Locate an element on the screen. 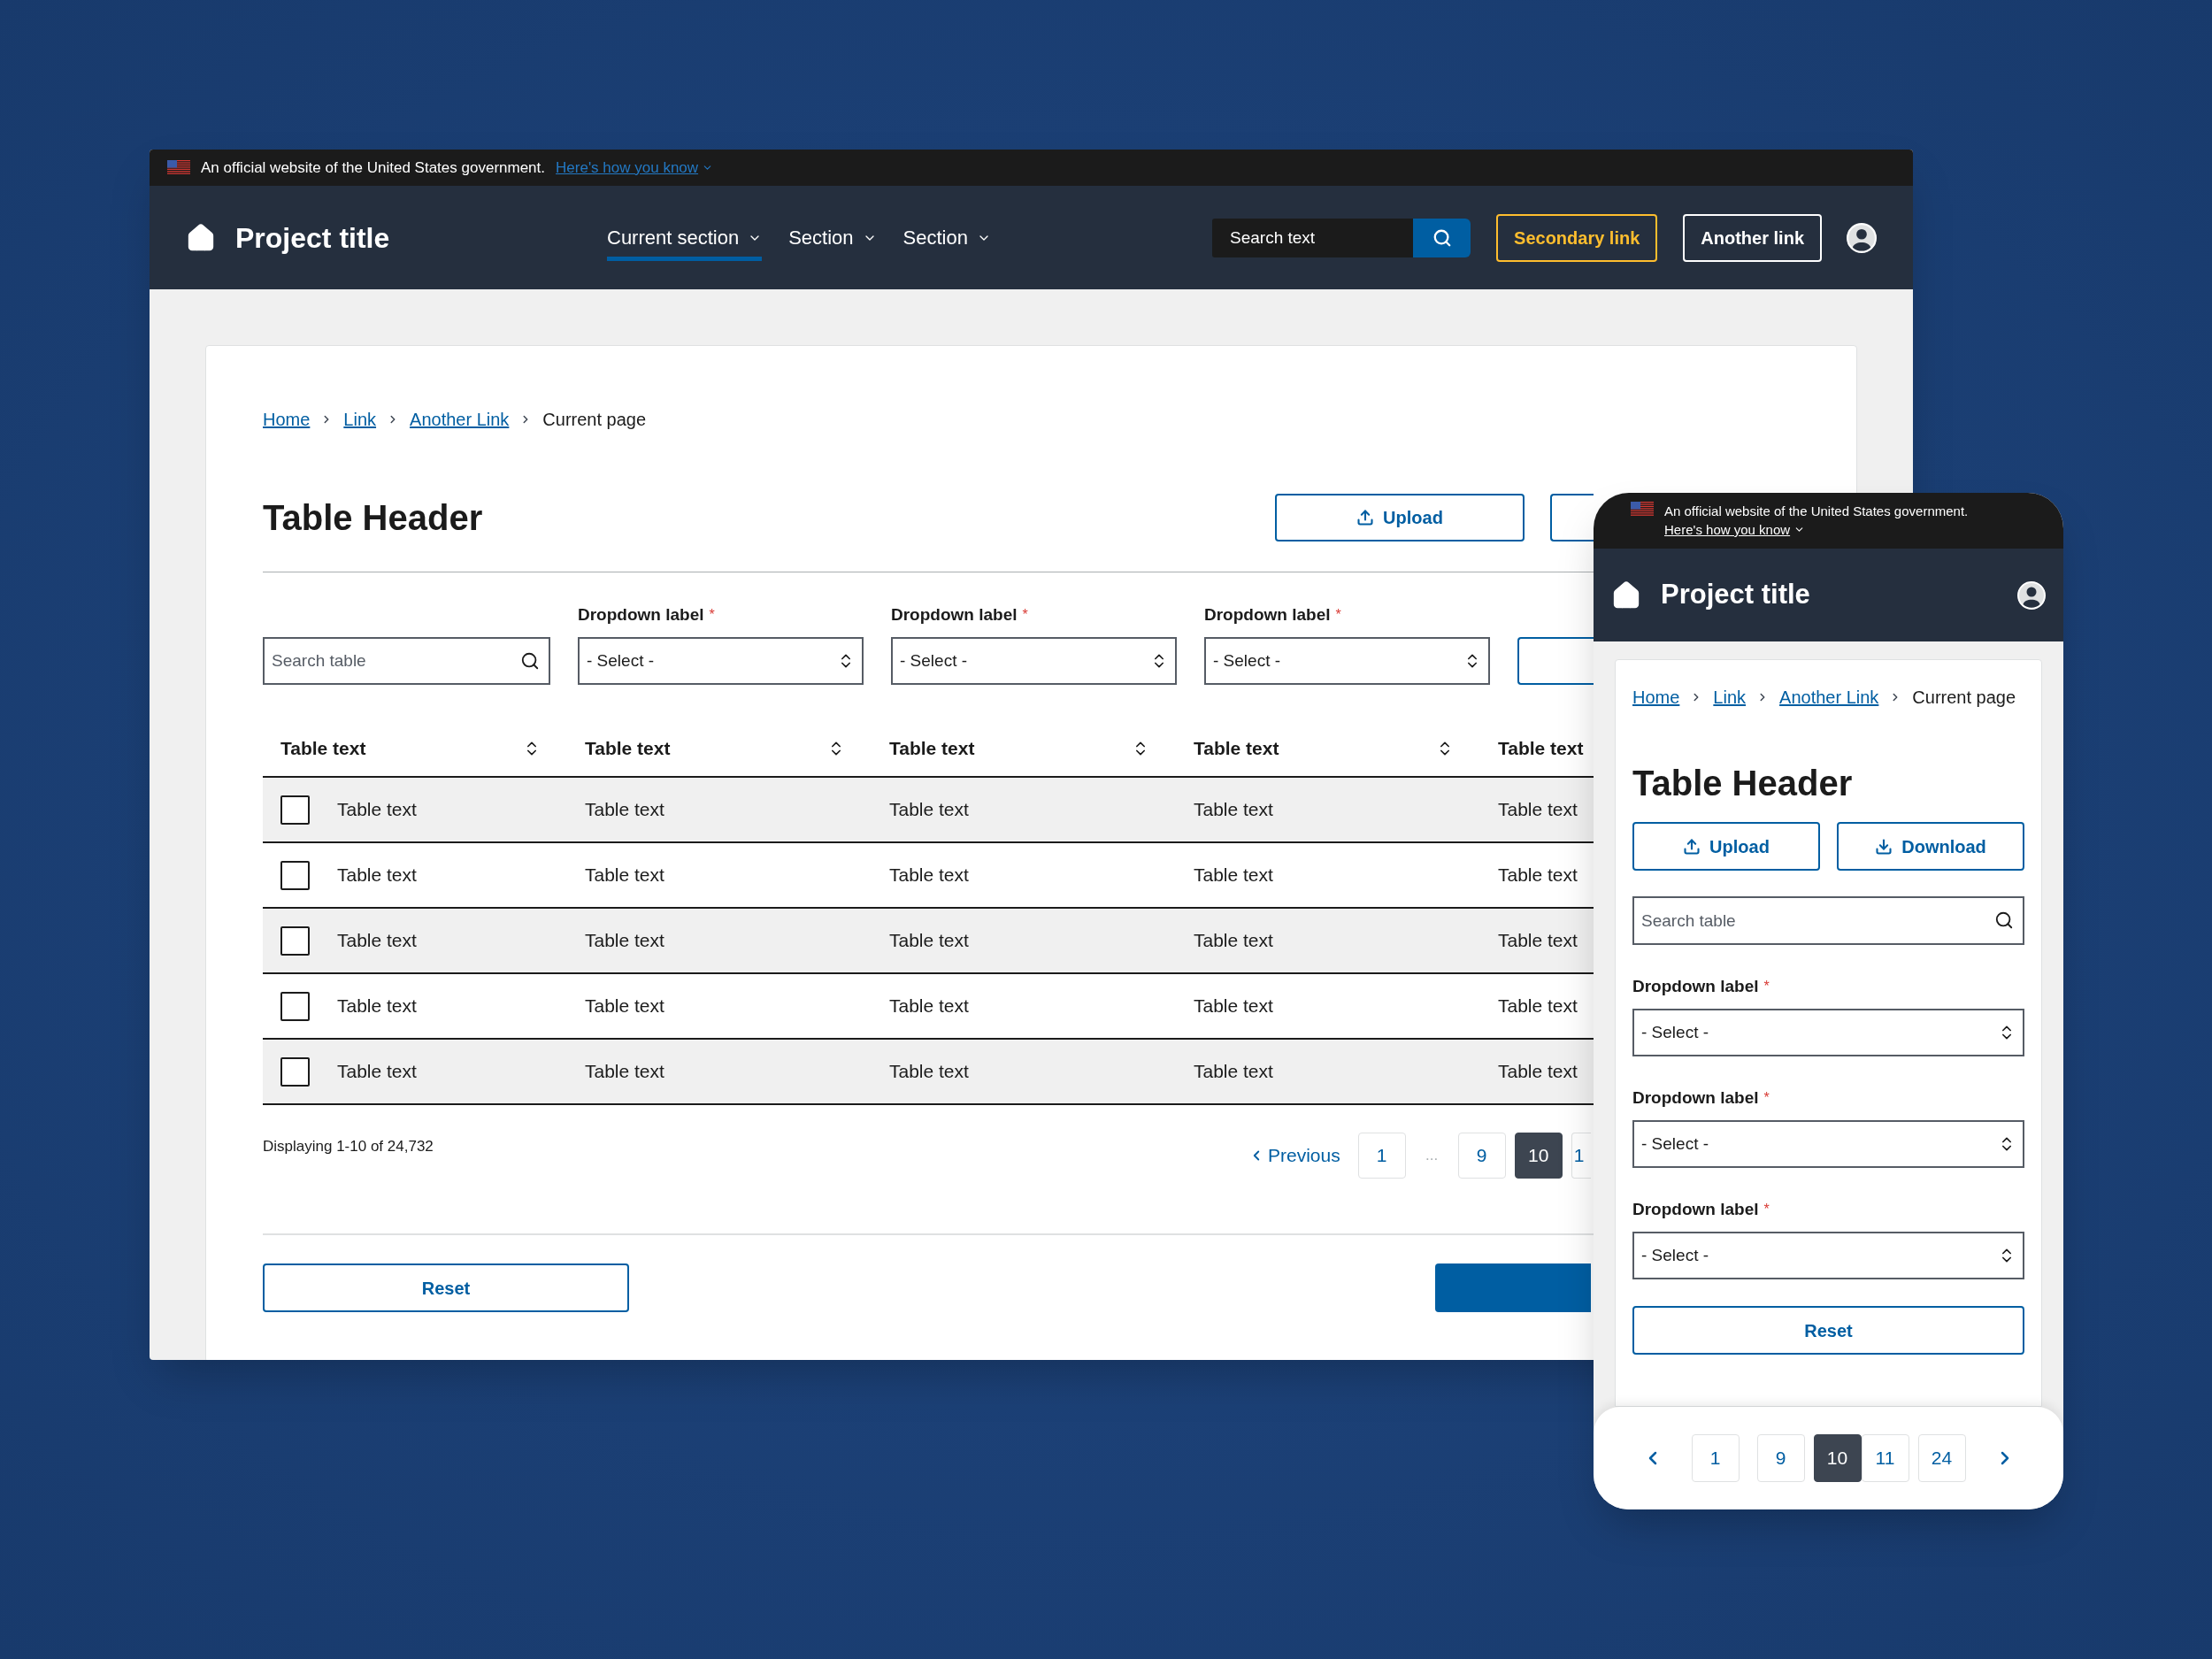  header-link-button: Secondary link is located at coordinates (1577, 238).